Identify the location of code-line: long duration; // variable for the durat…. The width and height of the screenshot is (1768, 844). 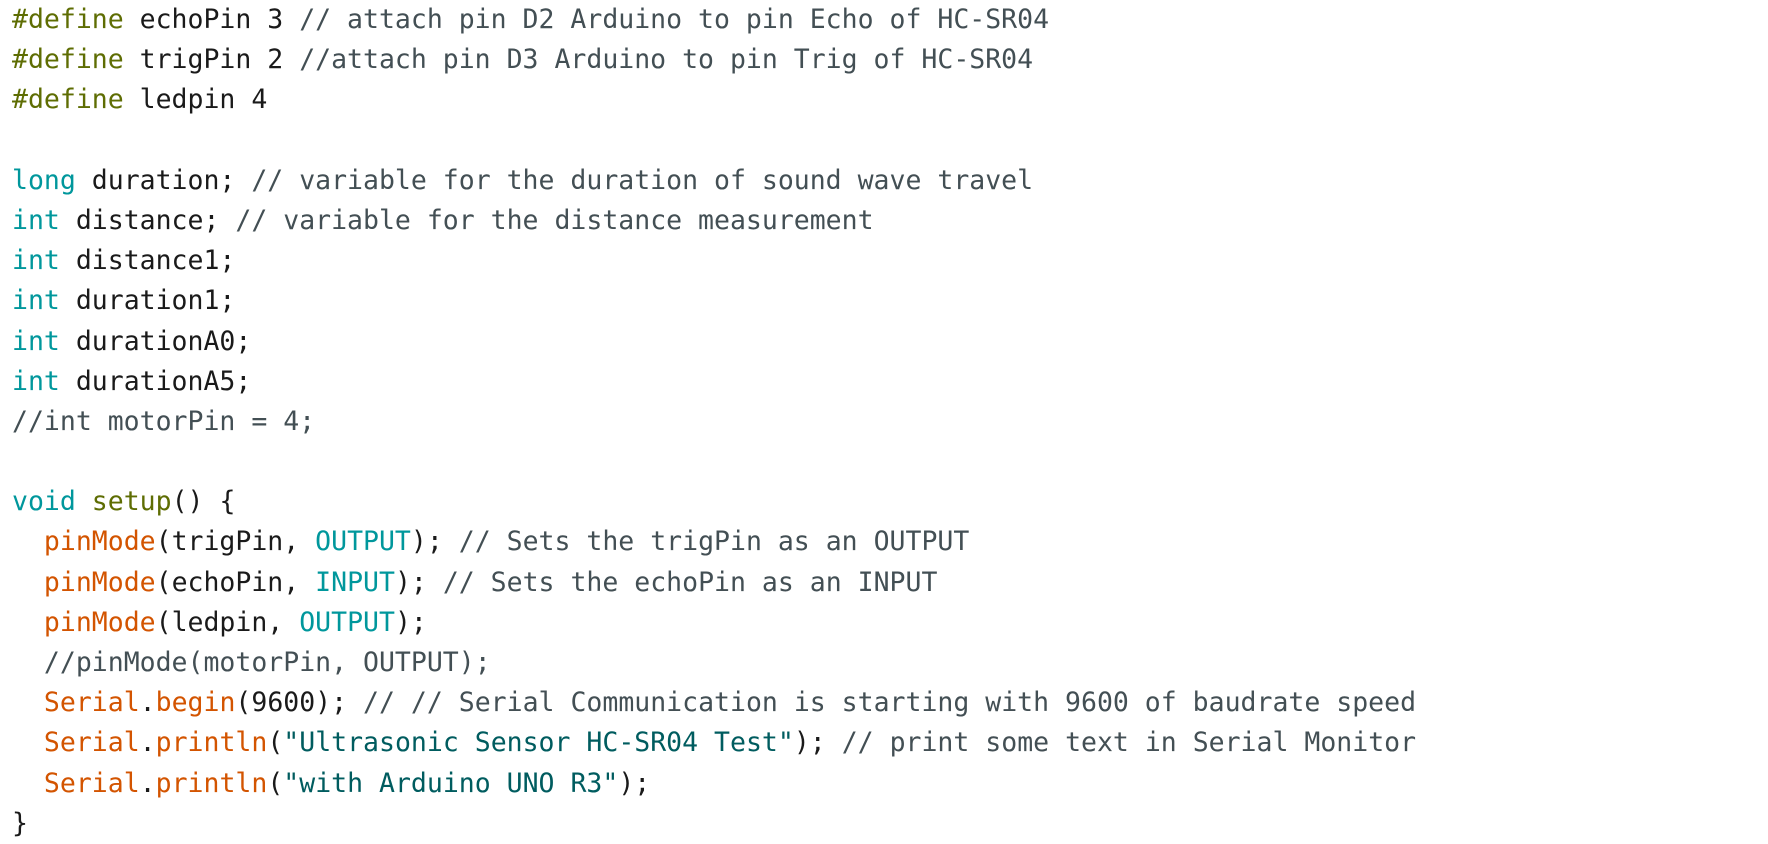
(887, 181).